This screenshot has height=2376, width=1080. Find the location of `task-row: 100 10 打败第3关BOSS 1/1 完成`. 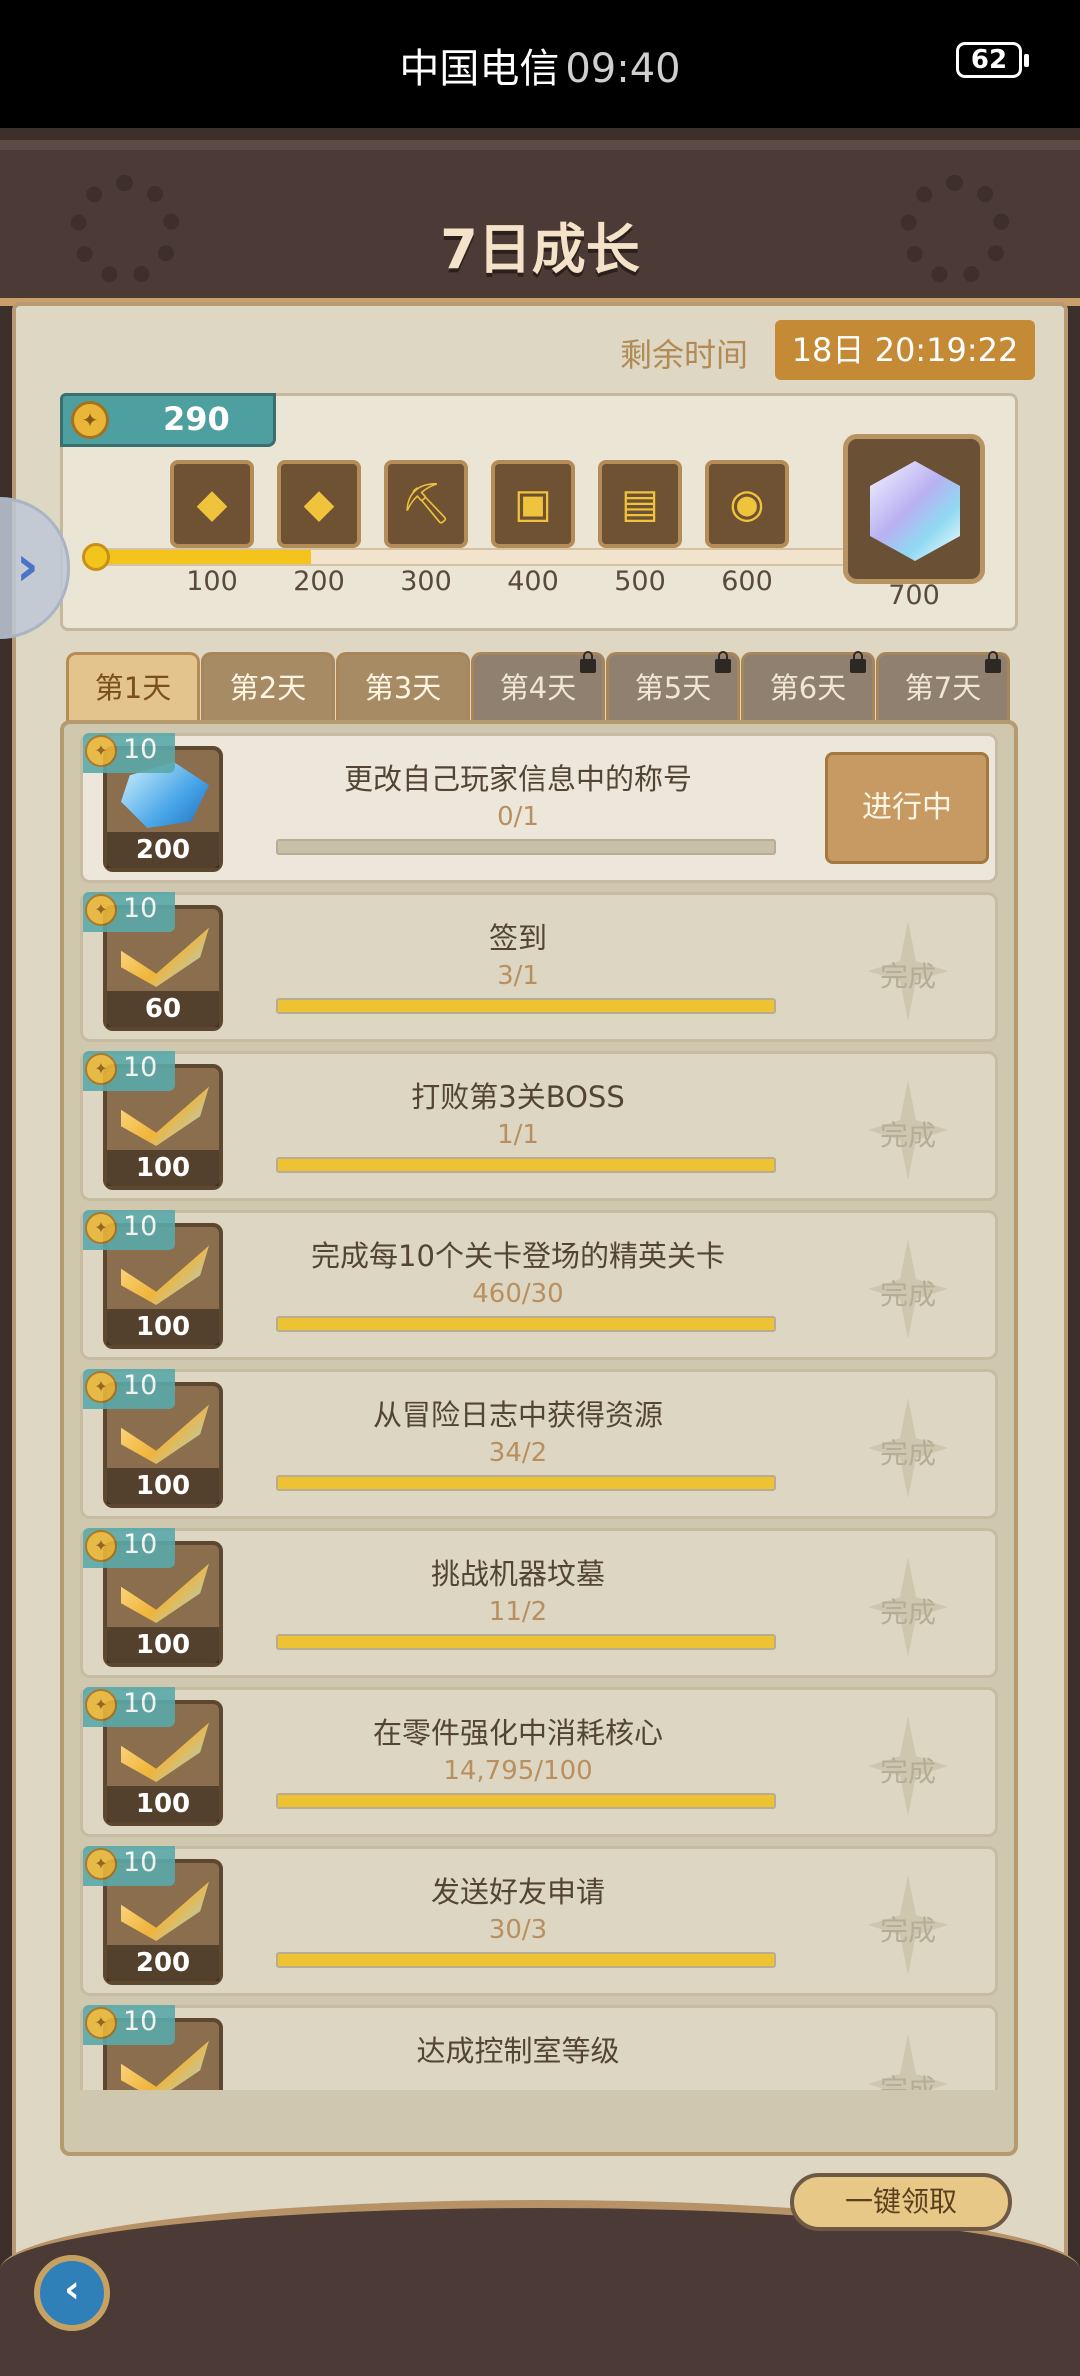

task-row: 100 10 打败第3关BOSS 1/1 完成 is located at coordinates (539, 1126).